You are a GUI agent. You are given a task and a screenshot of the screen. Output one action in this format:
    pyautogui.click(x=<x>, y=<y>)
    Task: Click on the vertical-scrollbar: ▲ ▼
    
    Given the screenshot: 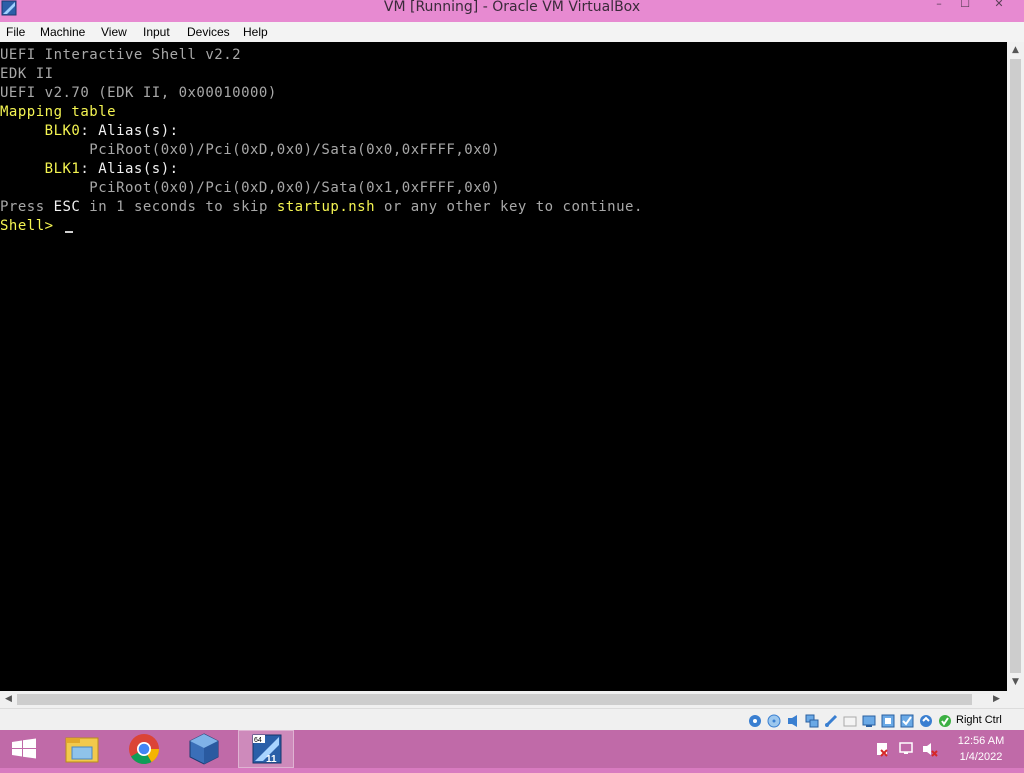 What is the action you would take?
    pyautogui.click(x=1015, y=366)
    